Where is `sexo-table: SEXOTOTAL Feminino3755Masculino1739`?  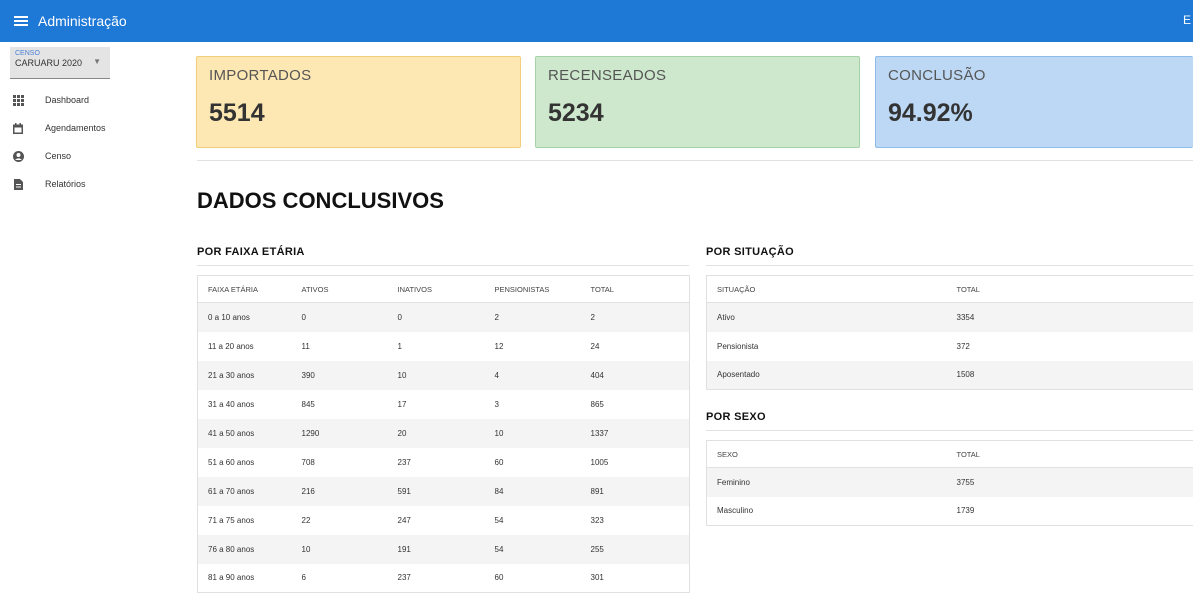
sexo-table: SEXOTOTAL Feminino3755Masculino1739 is located at coordinates (949, 483).